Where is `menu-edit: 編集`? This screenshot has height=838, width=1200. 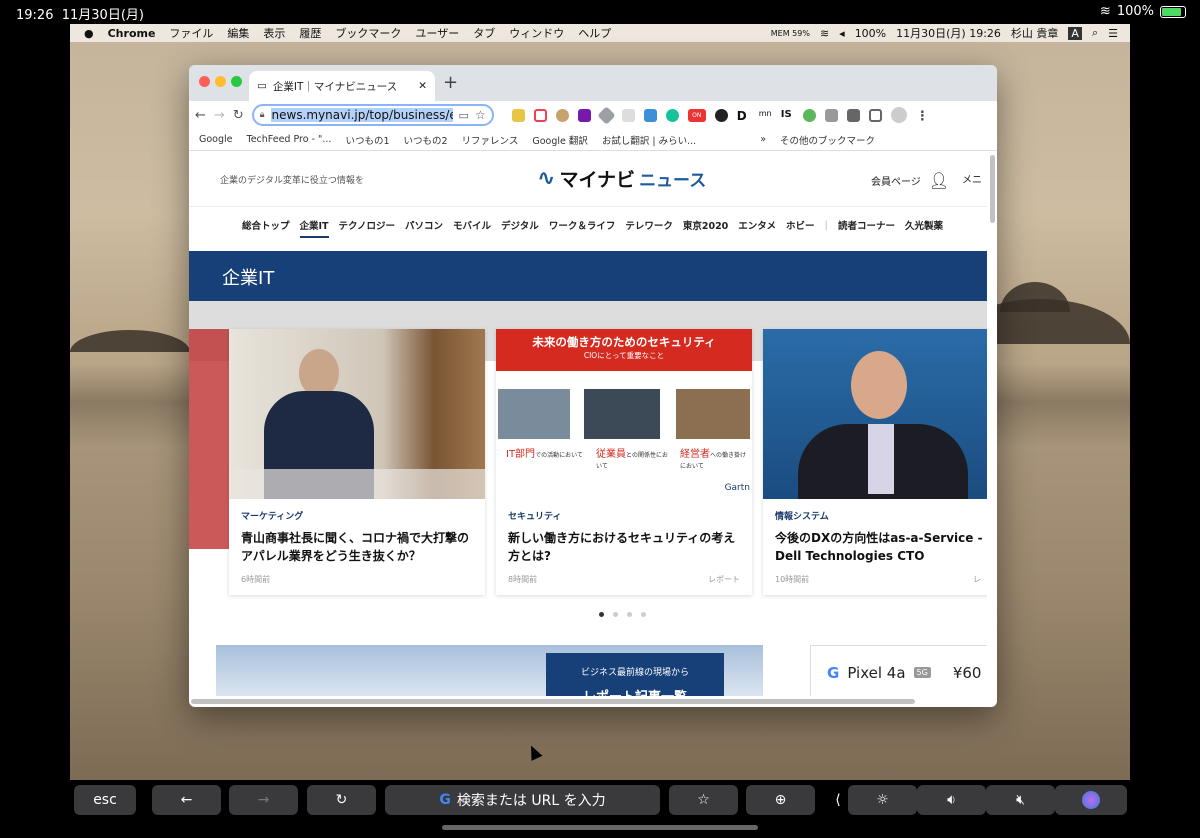 menu-edit: 編集 is located at coordinates (238, 33).